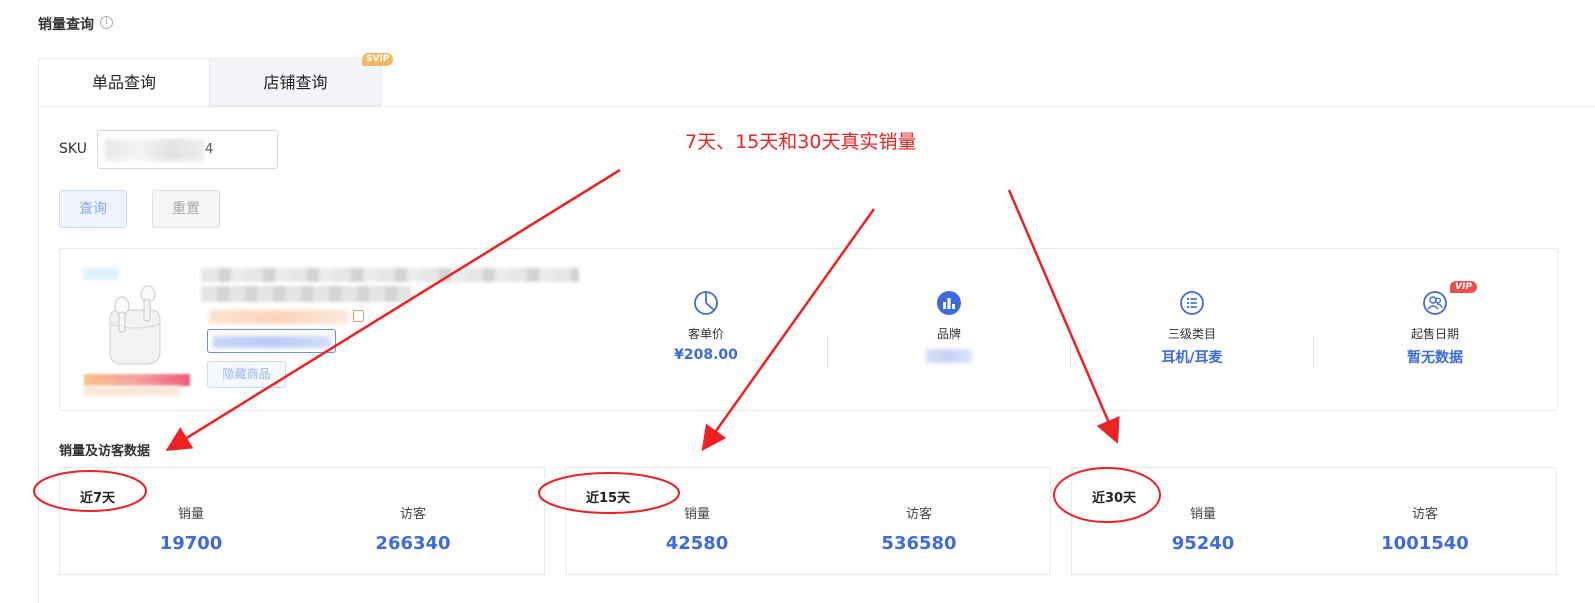 This screenshot has height=603, width=1595. What do you see at coordinates (1107, 495) in the screenshot?
I see `annotation-circle-30d` at bounding box center [1107, 495].